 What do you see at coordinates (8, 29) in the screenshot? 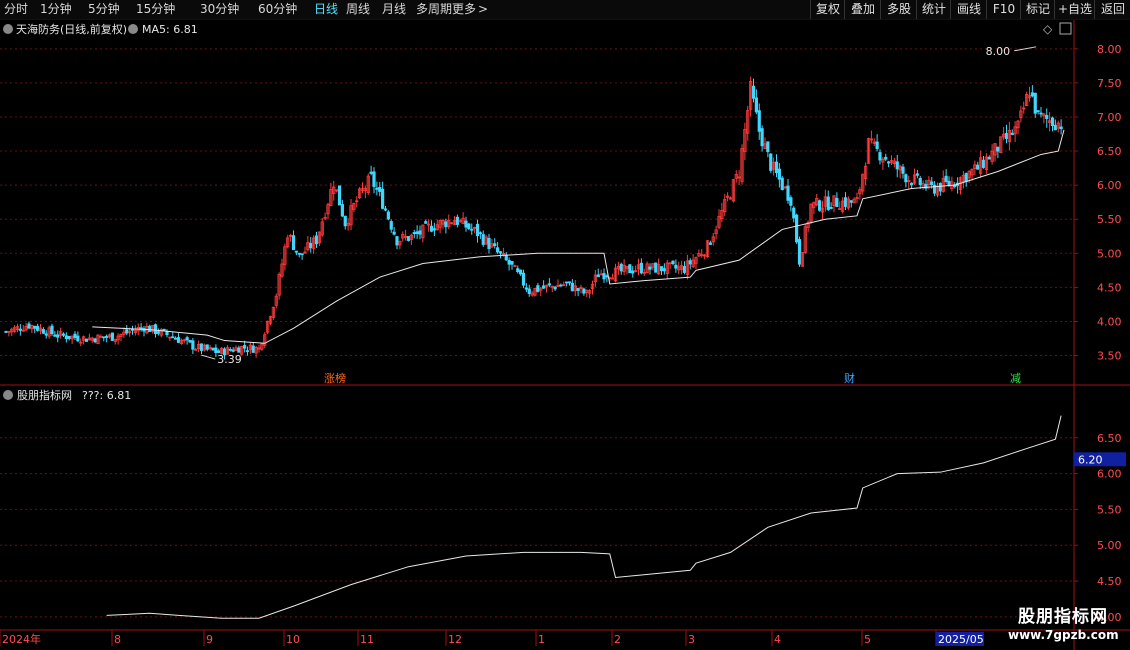
I see `collapse-main-icon` at bounding box center [8, 29].